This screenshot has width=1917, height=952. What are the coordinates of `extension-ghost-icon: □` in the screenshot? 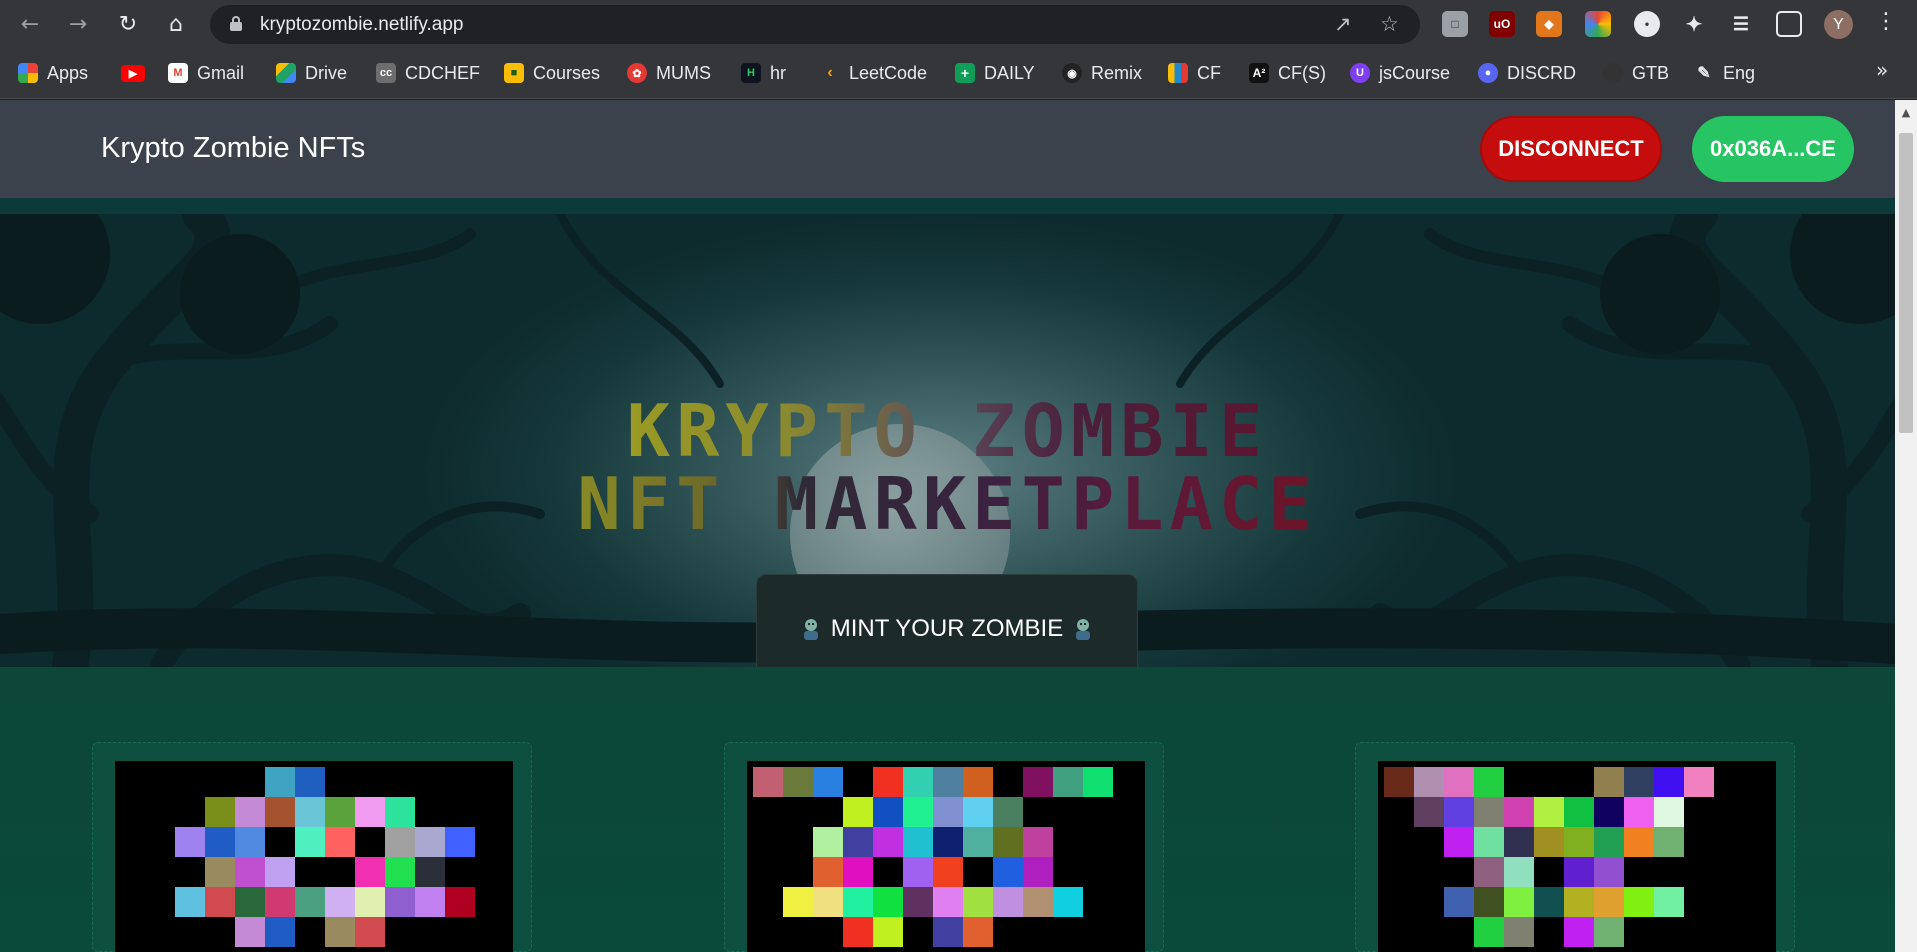 It's located at (1455, 24).